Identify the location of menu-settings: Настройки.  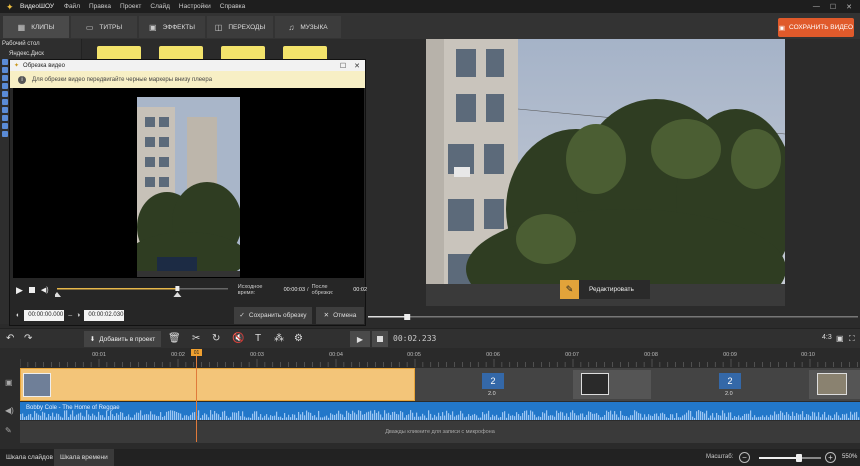
(195, 6).